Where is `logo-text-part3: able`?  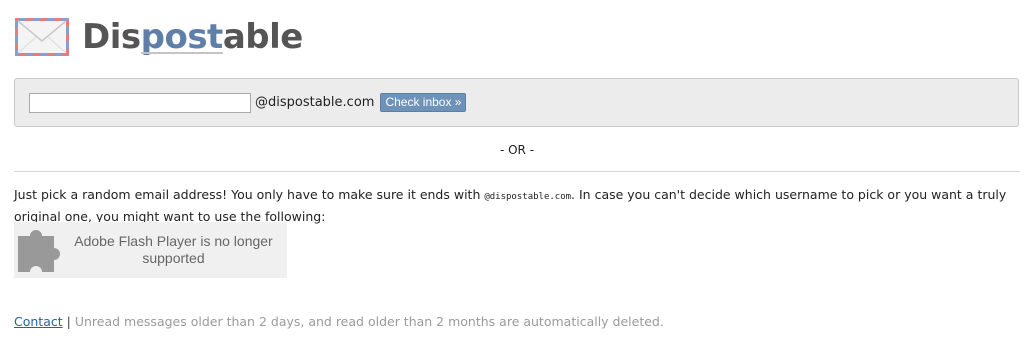 logo-text-part3: able is located at coordinates (263, 37).